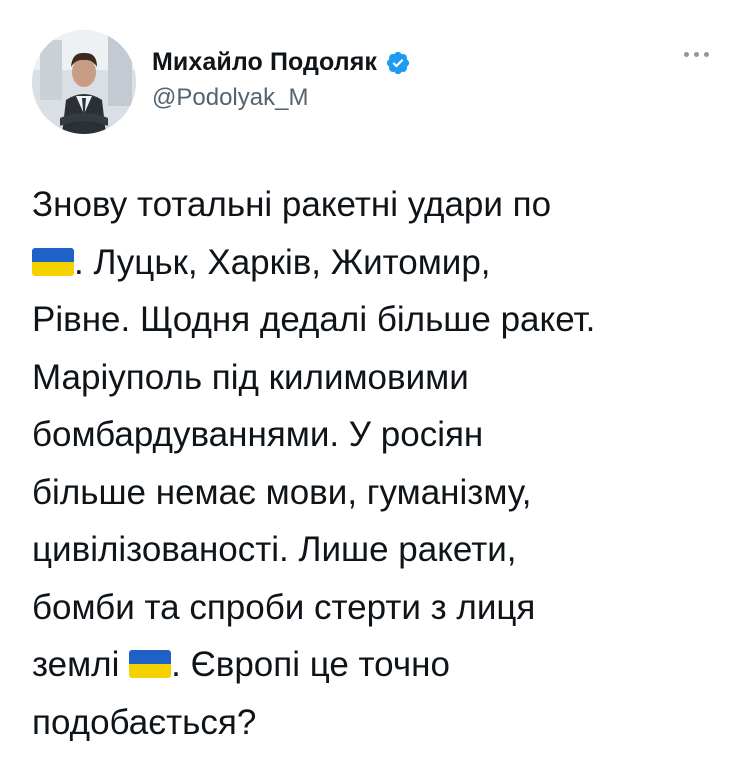 This screenshot has height=759, width=750. Describe the element at coordinates (310, 664) in the screenshot. I see `tweet-line: . Європі це точно` at that location.